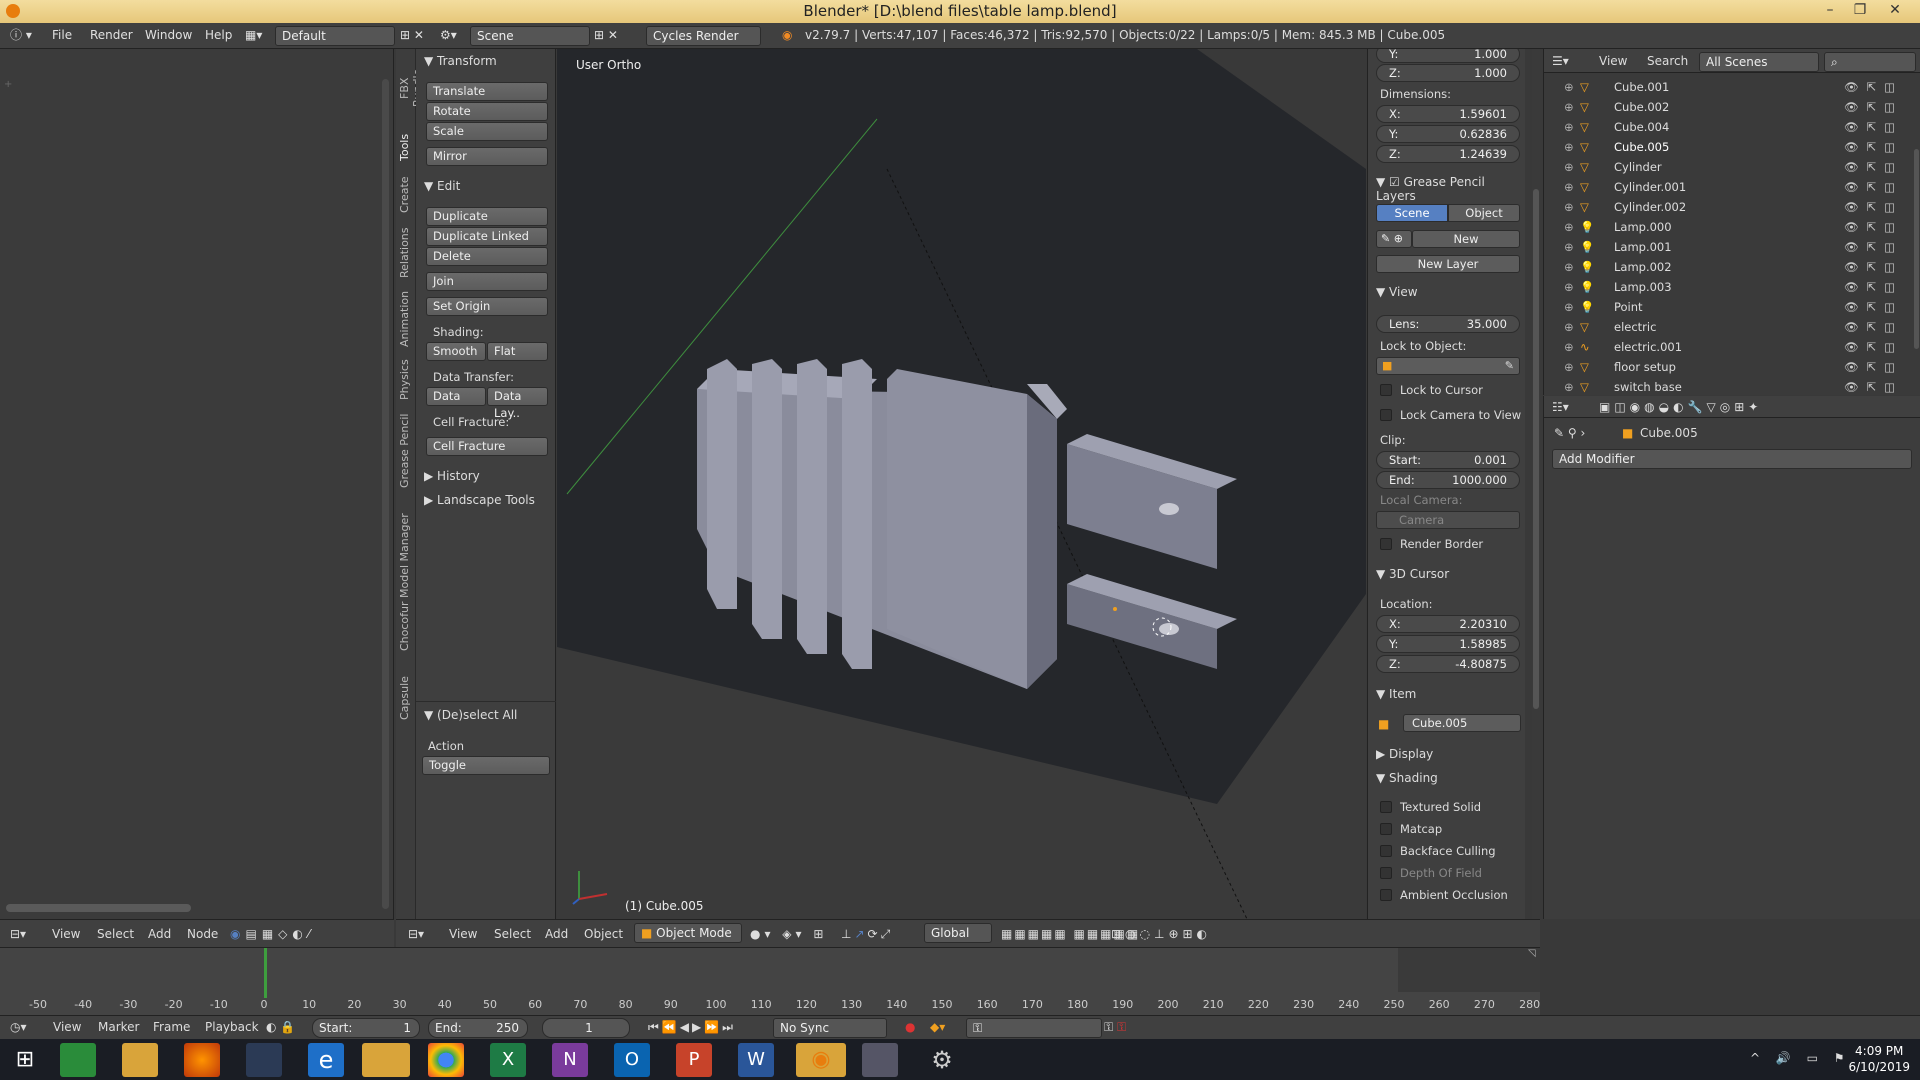 Image resolution: width=1920 pixels, height=1080 pixels. Describe the element at coordinates (958, 933) in the screenshot. I see `orientation-select: Global` at that location.